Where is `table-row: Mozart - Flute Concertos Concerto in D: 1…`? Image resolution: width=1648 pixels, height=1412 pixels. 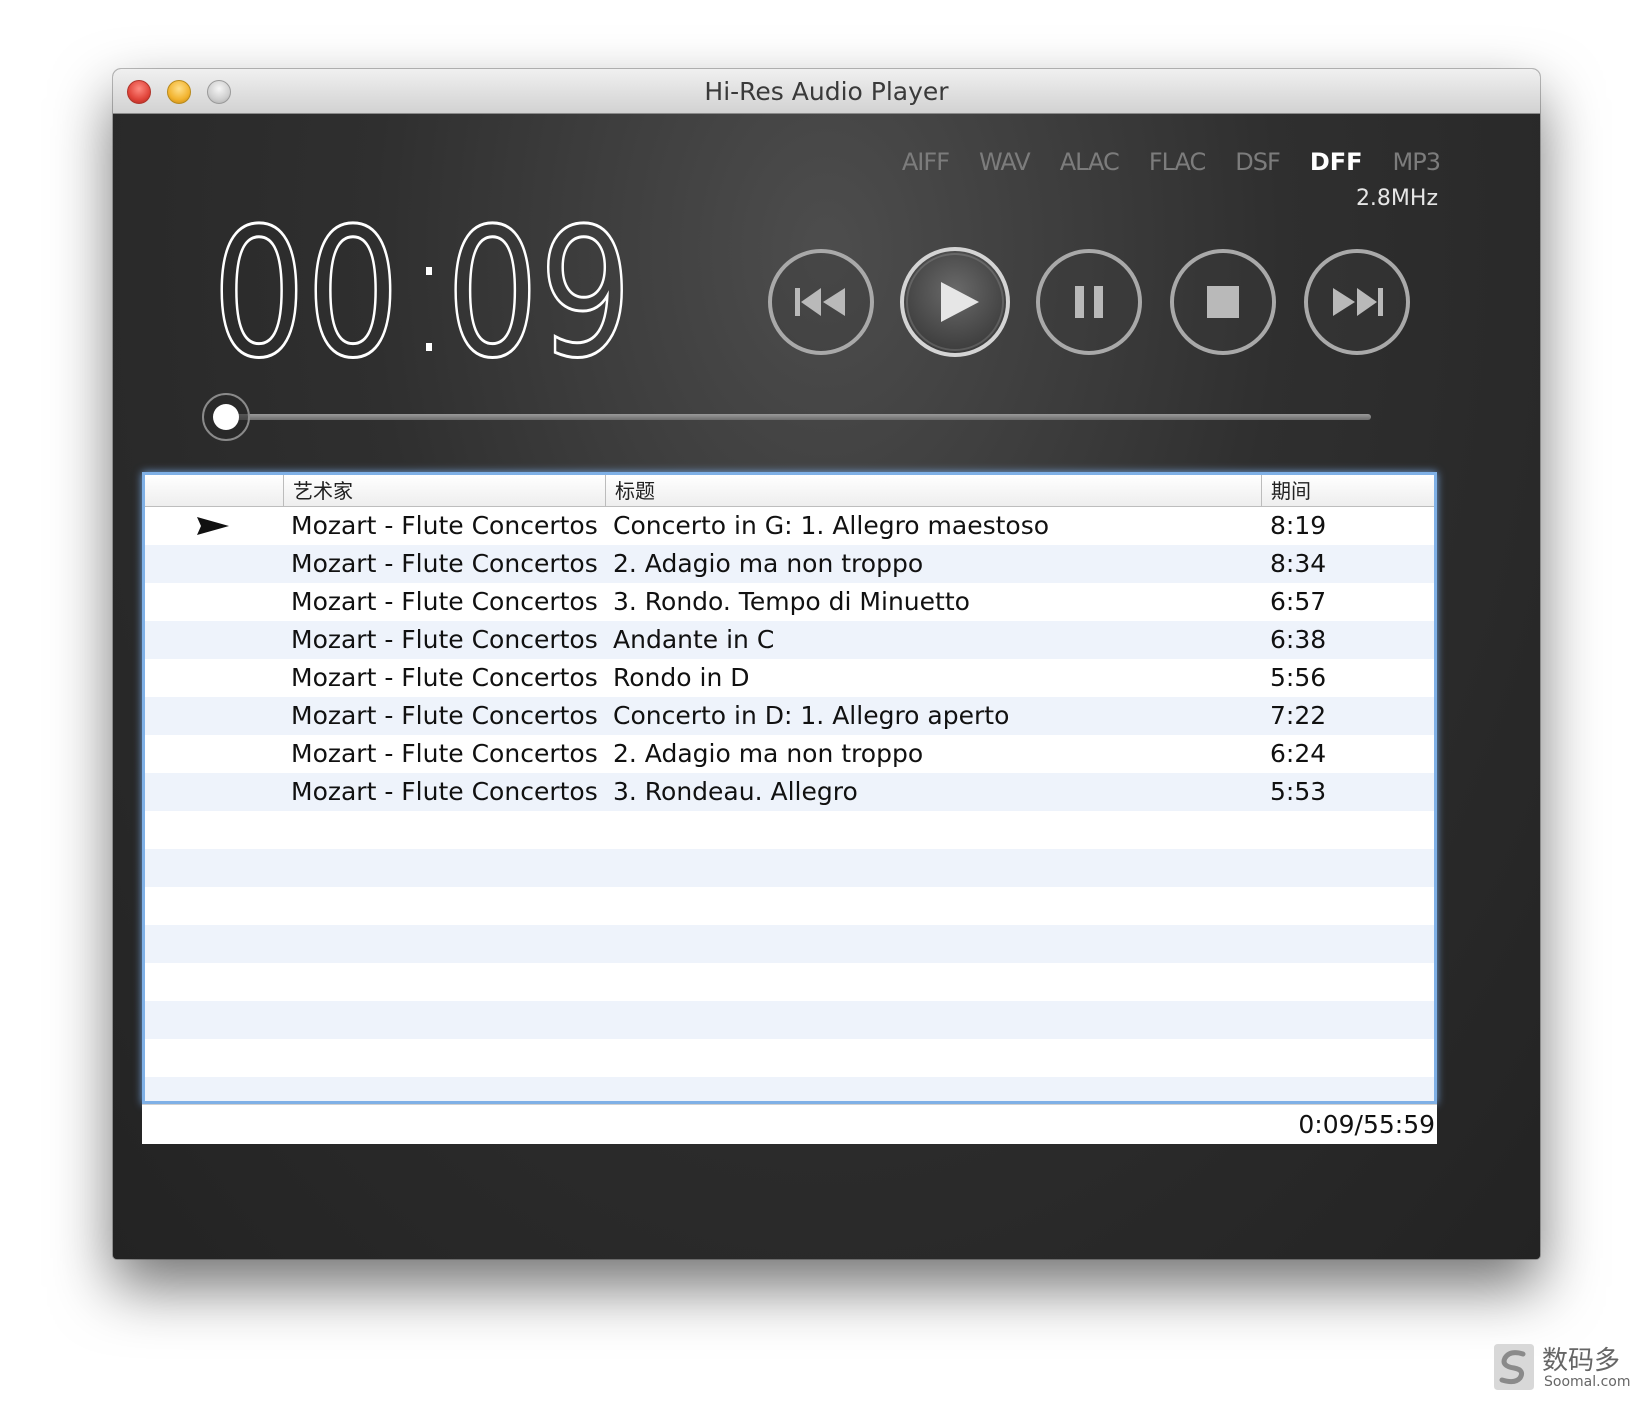
table-row: Mozart - Flute Concertos Concerto in D: 1… is located at coordinates (789, 716).